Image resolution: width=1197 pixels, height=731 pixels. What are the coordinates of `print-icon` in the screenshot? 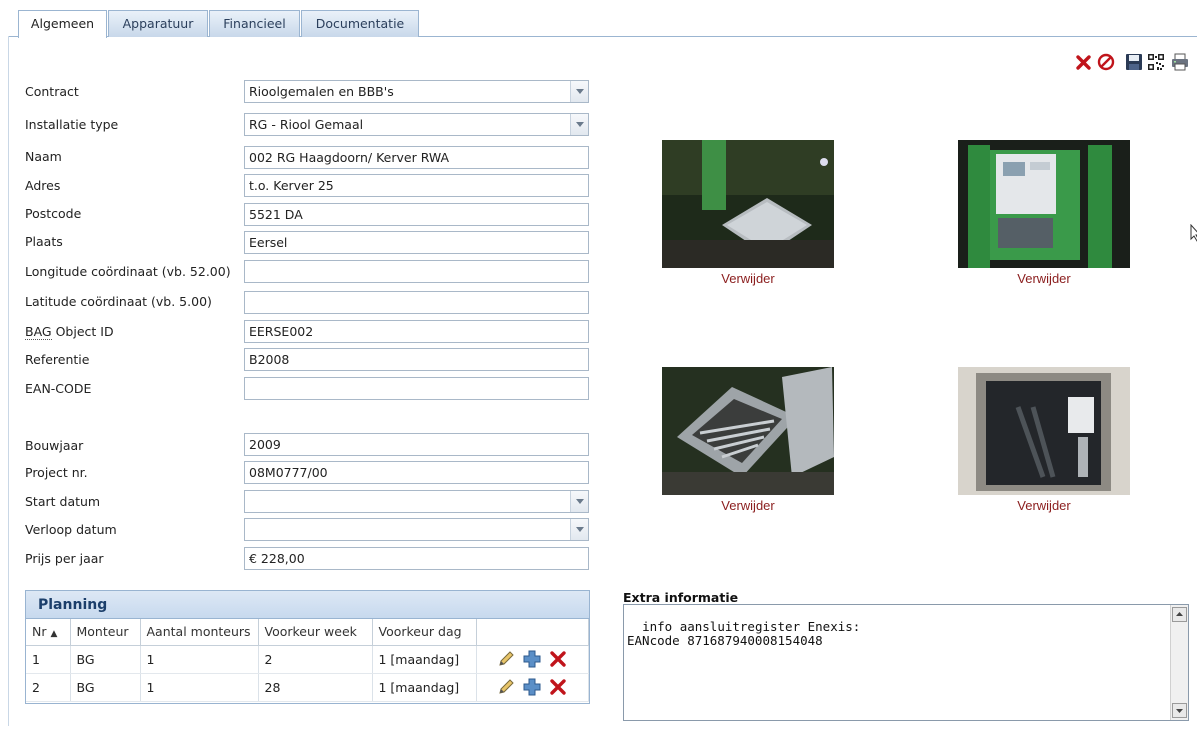 It's located at (1180, 62).